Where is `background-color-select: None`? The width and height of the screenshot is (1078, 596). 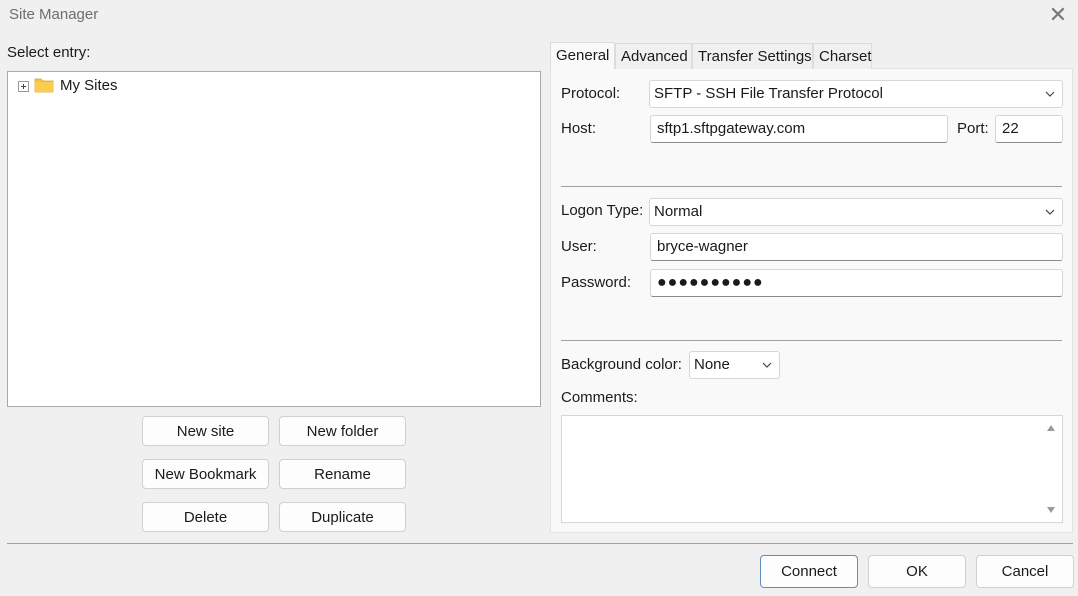 background-color-select: None is located at coordinates (734, 365).